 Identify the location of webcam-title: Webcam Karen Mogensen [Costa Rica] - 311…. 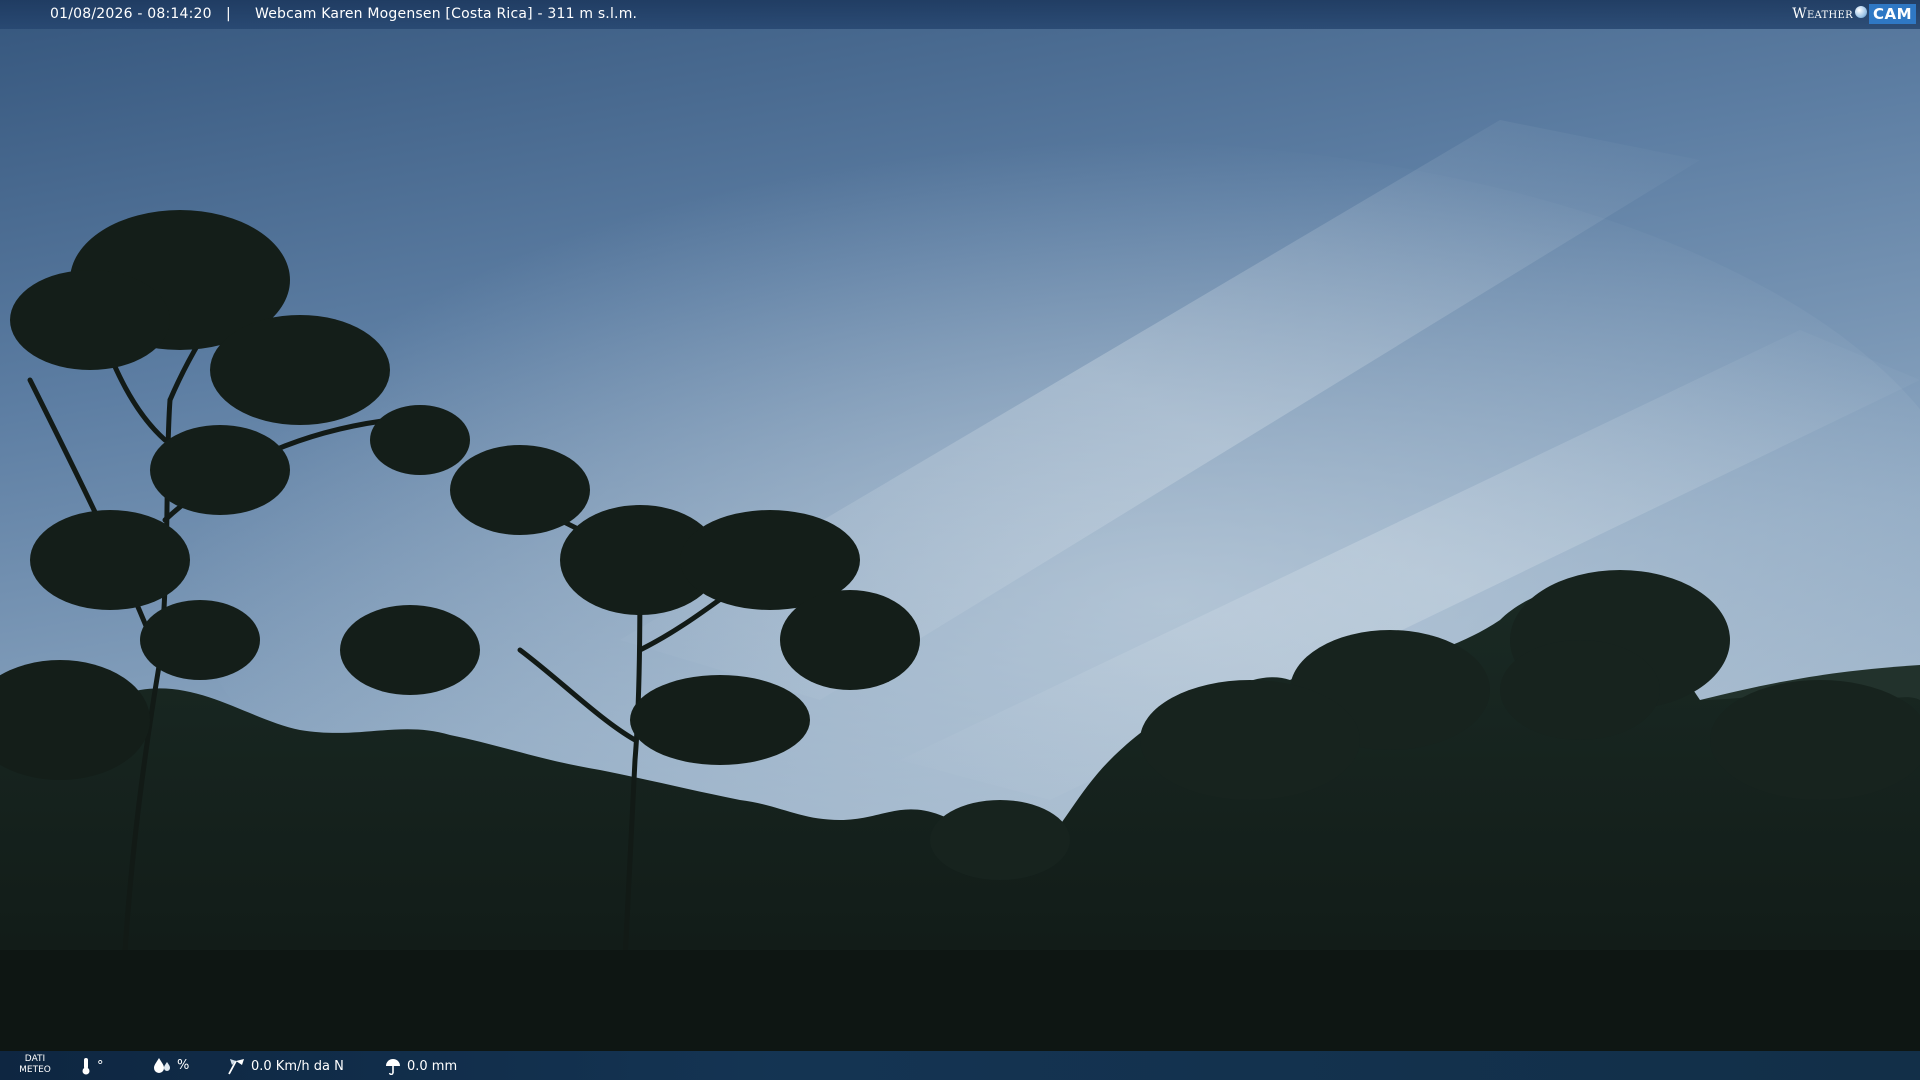
(446, 14).